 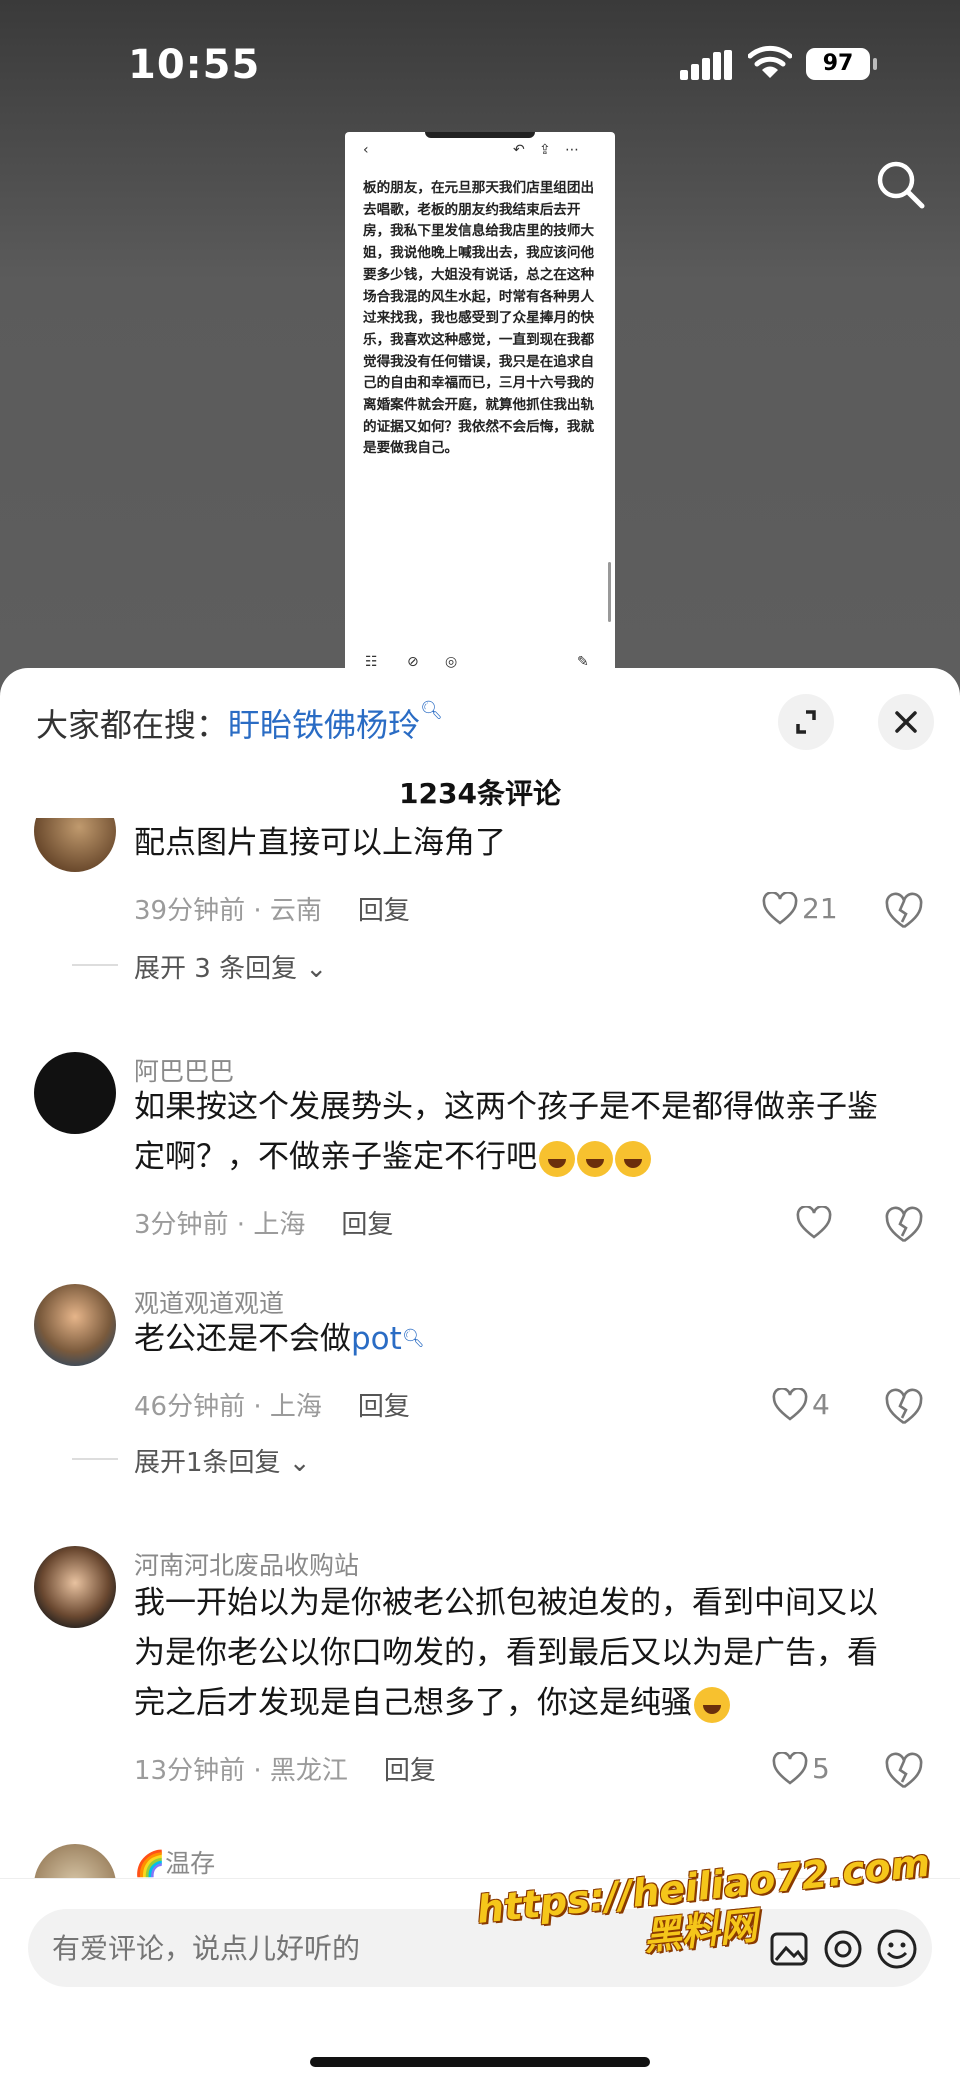 What do you see at coordinates (519, 1339) in the screenshot?
I see `comment-text: 老公还是不会做pot🔍︎` at bounding box center [519, 1339].